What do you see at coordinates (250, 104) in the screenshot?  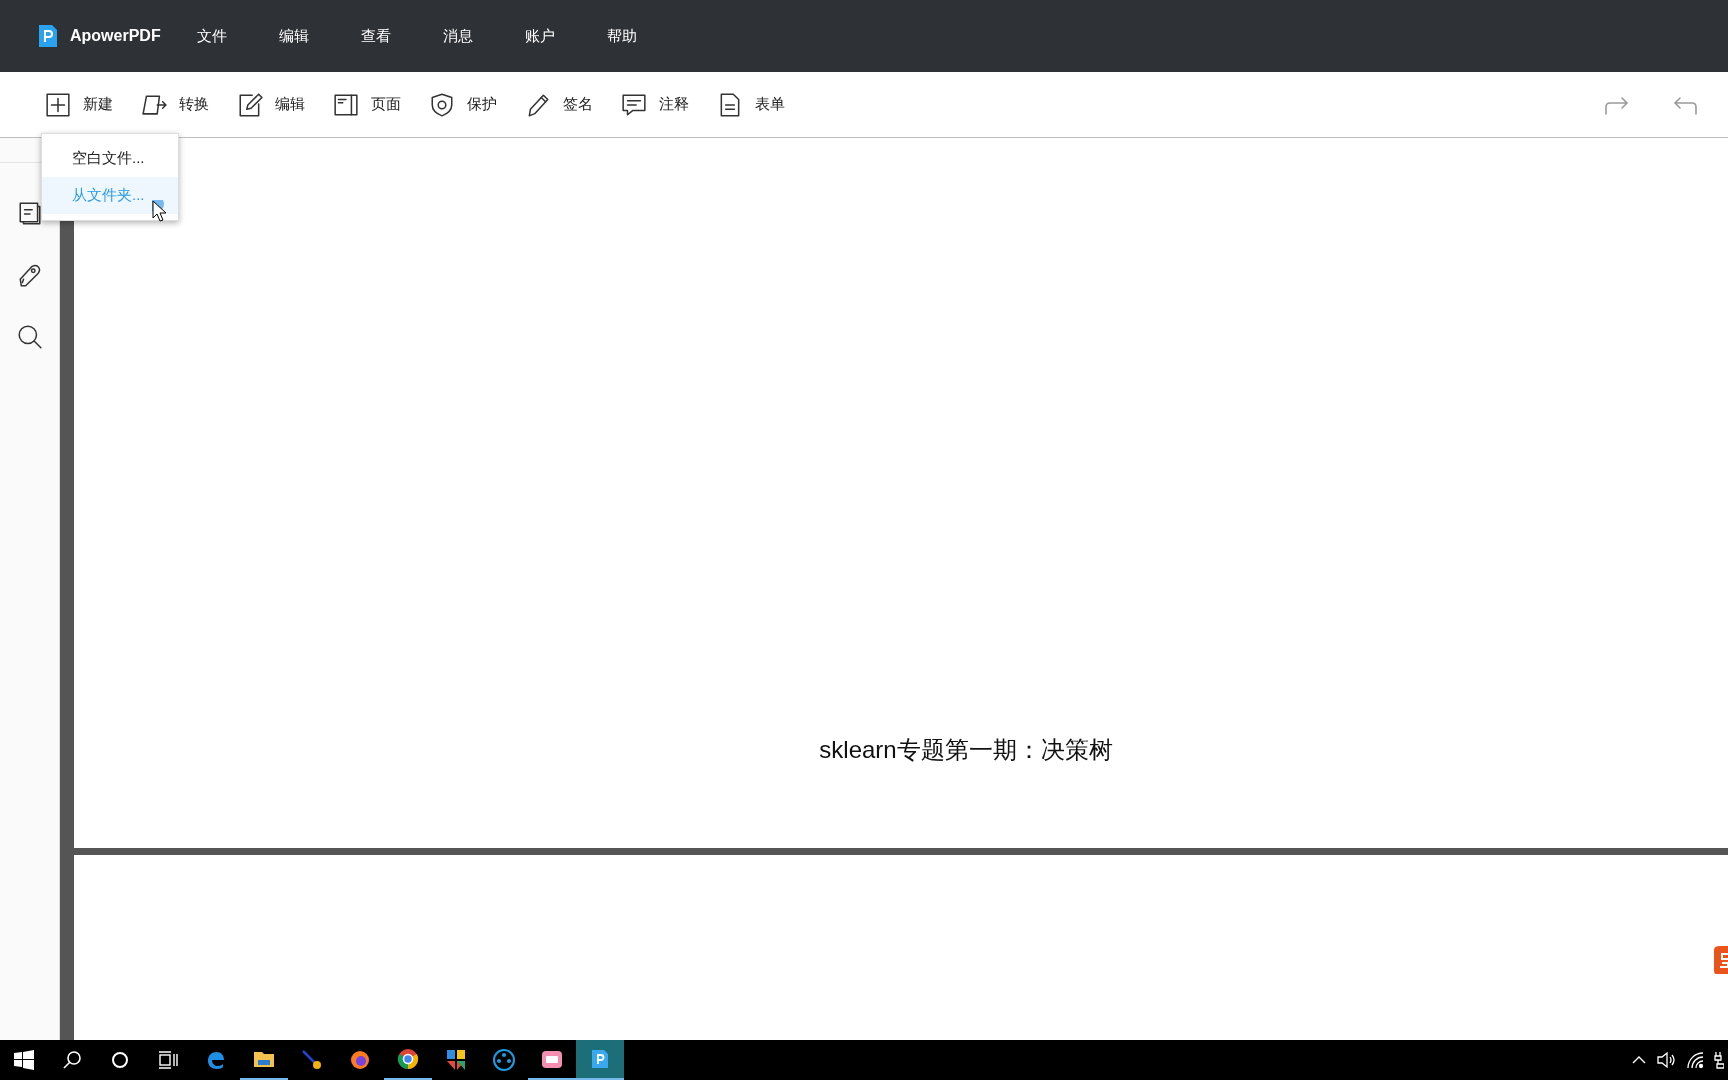 I see `pencil-edit-icon` at bounding box center [250, 104].